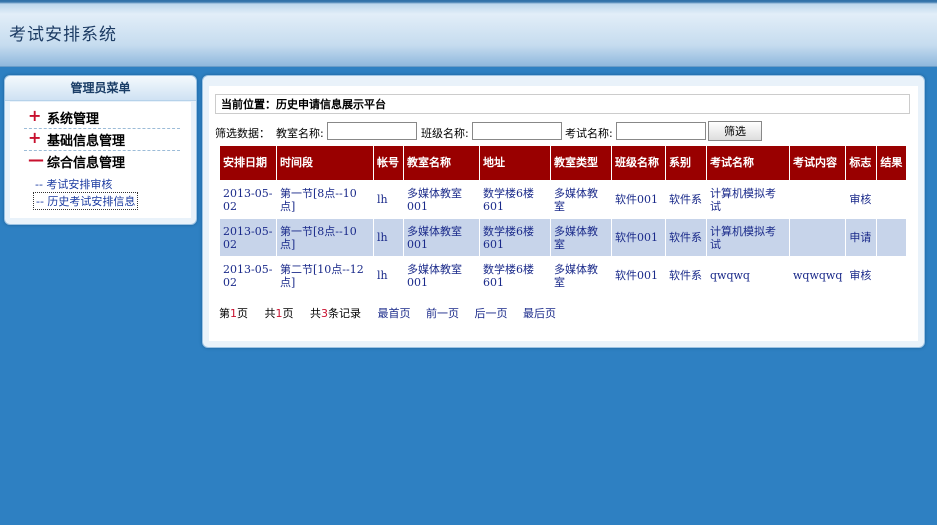 Image resolution: width=937 pixels, height=525 pixels. What do you see at coordinates (861, 163) in the screenshot?
I see `col-header: 标志` at bounding box center [861, 163].